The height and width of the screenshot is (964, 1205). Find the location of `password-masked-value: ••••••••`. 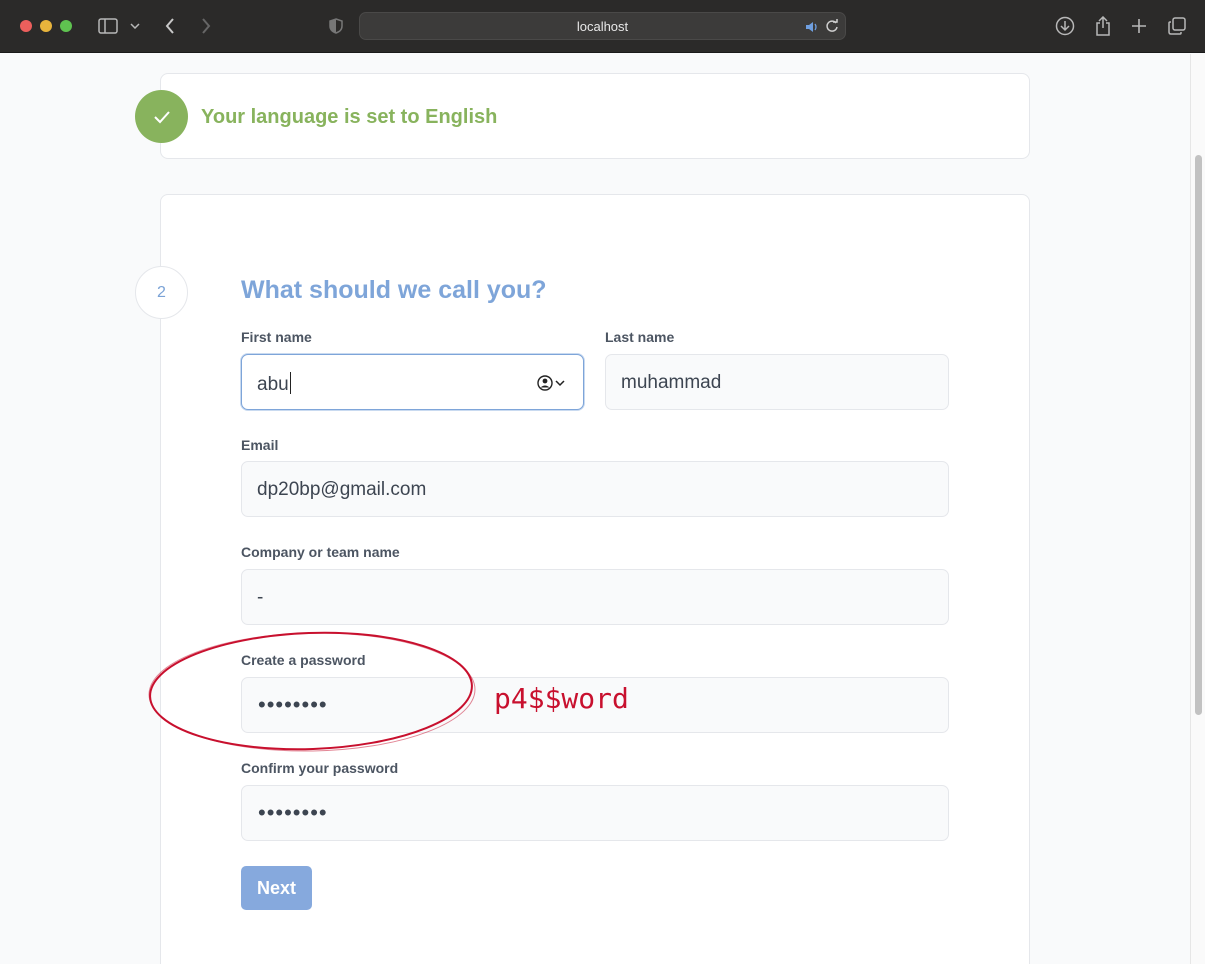

password-masked-value: •••••••• is located at coordinates (293, 704).